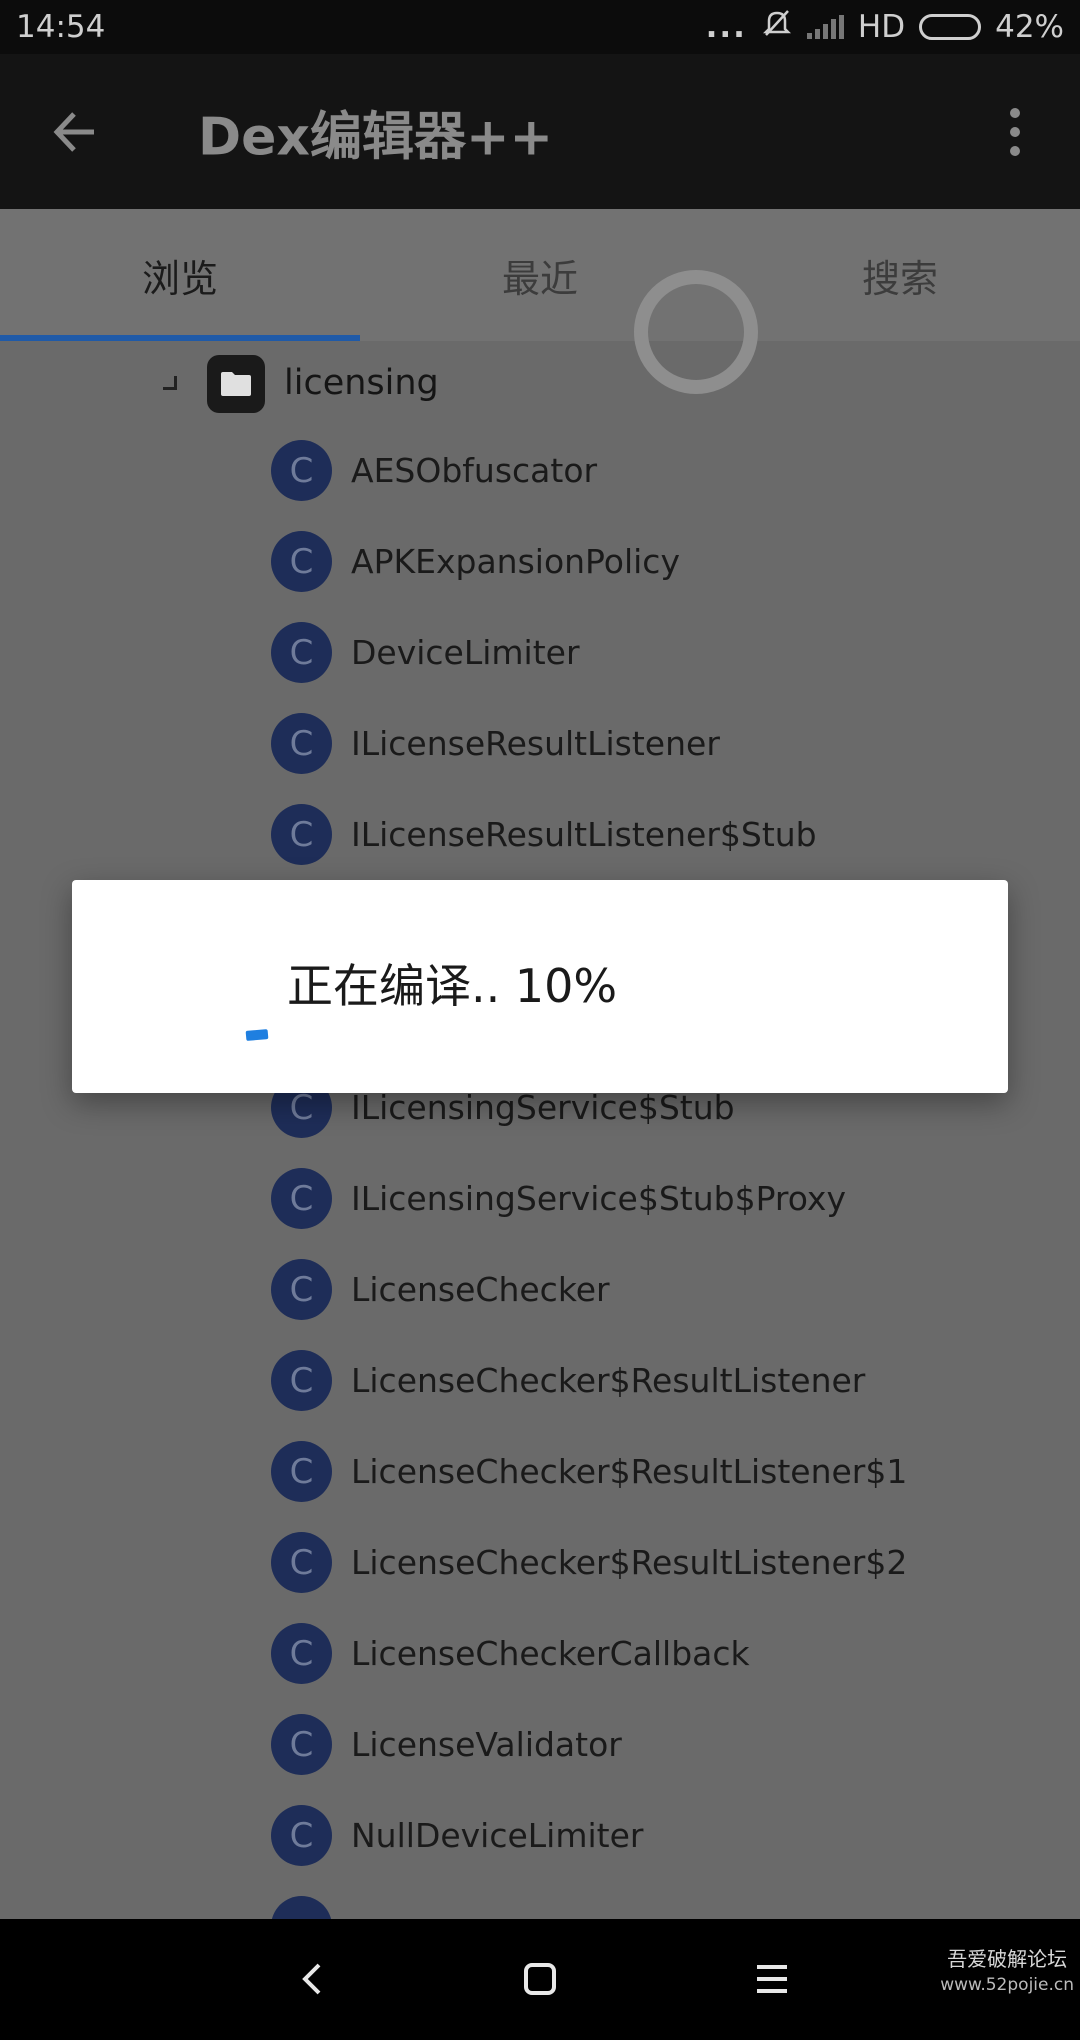 The image size is (1080, 2040). What do you see at coordinates (1007, 1972) in the screenshot?
I see `watermark: 吾爱破解论坛 www.52pojie.cn` at bounding box center [1007, 1972].